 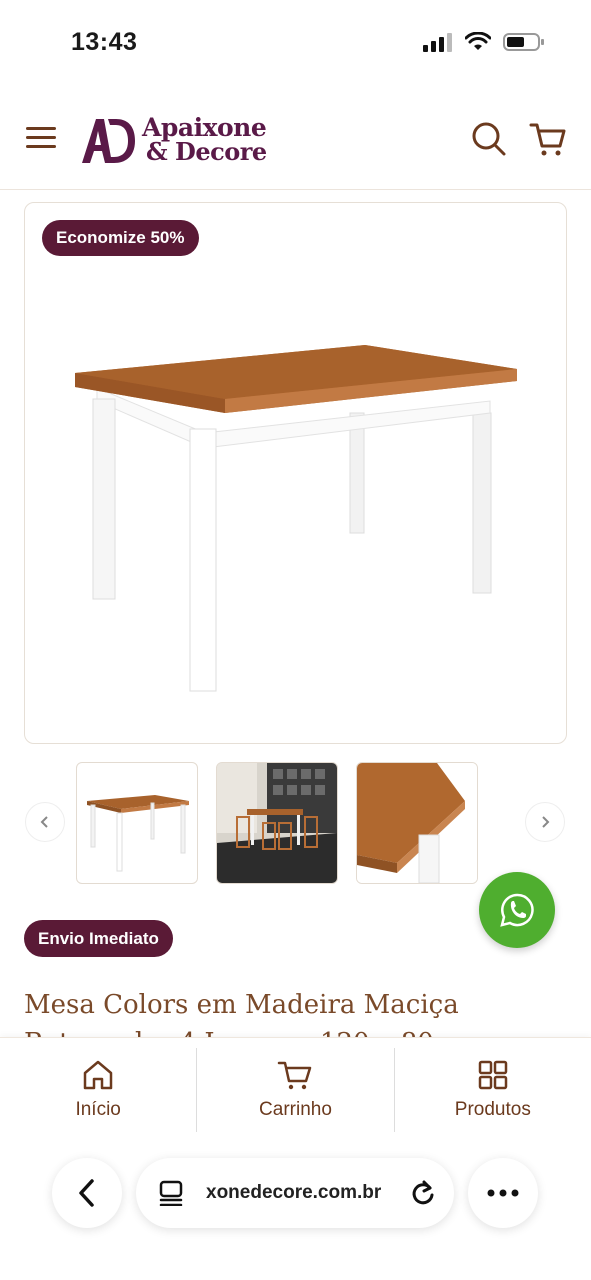 I want to click on browser-back-button, so click(x=87, y=1193).